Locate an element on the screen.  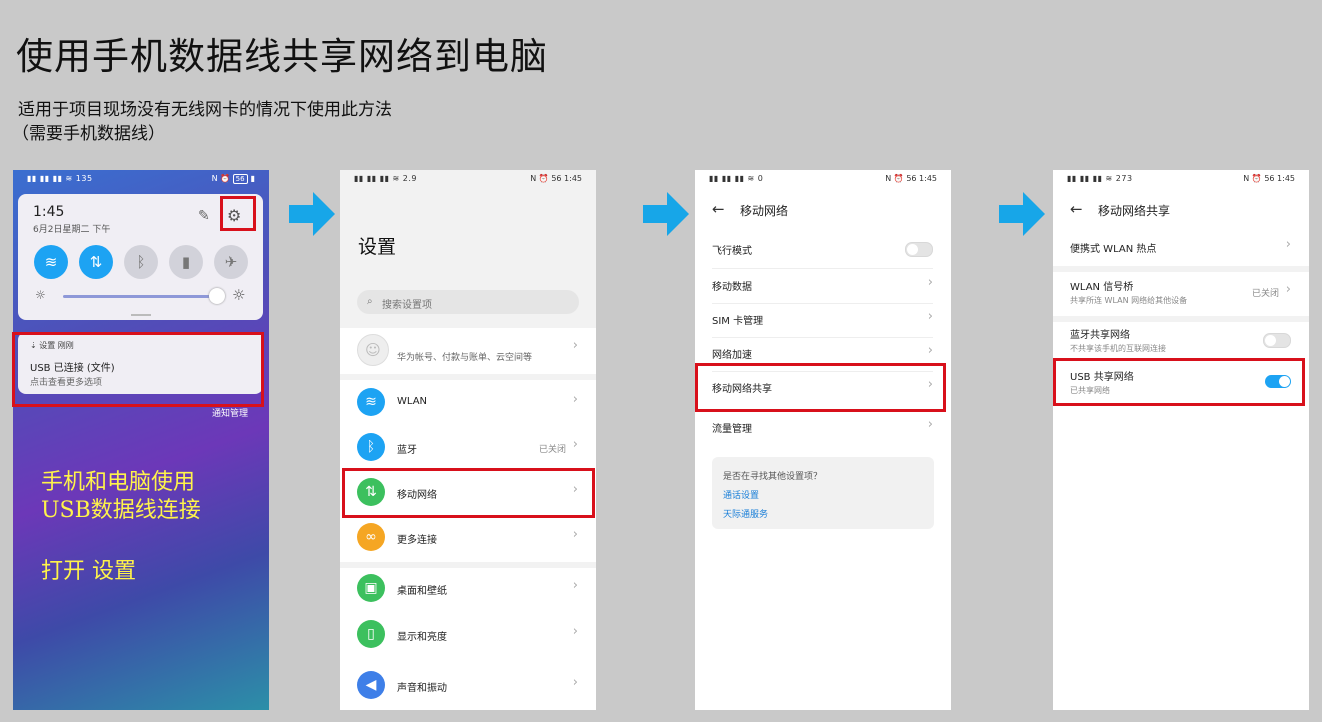
subtitle-line-1: 适用于项目现场没有无线网卡的情况下使用此方法 is located at coordinates (205, 110).